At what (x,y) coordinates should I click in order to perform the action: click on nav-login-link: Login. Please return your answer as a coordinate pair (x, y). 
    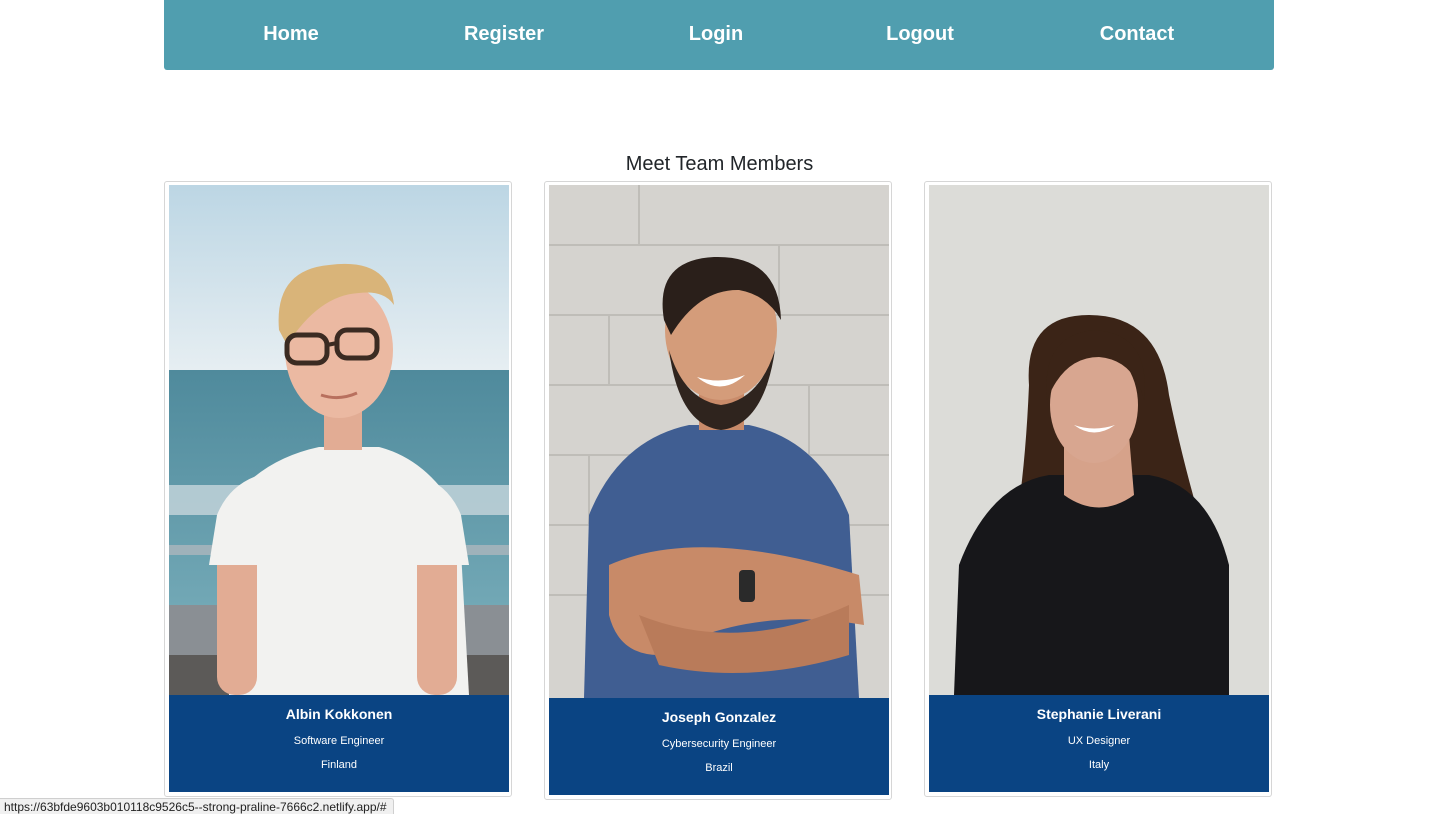
    Looking at the image, I should click on (716, 34).